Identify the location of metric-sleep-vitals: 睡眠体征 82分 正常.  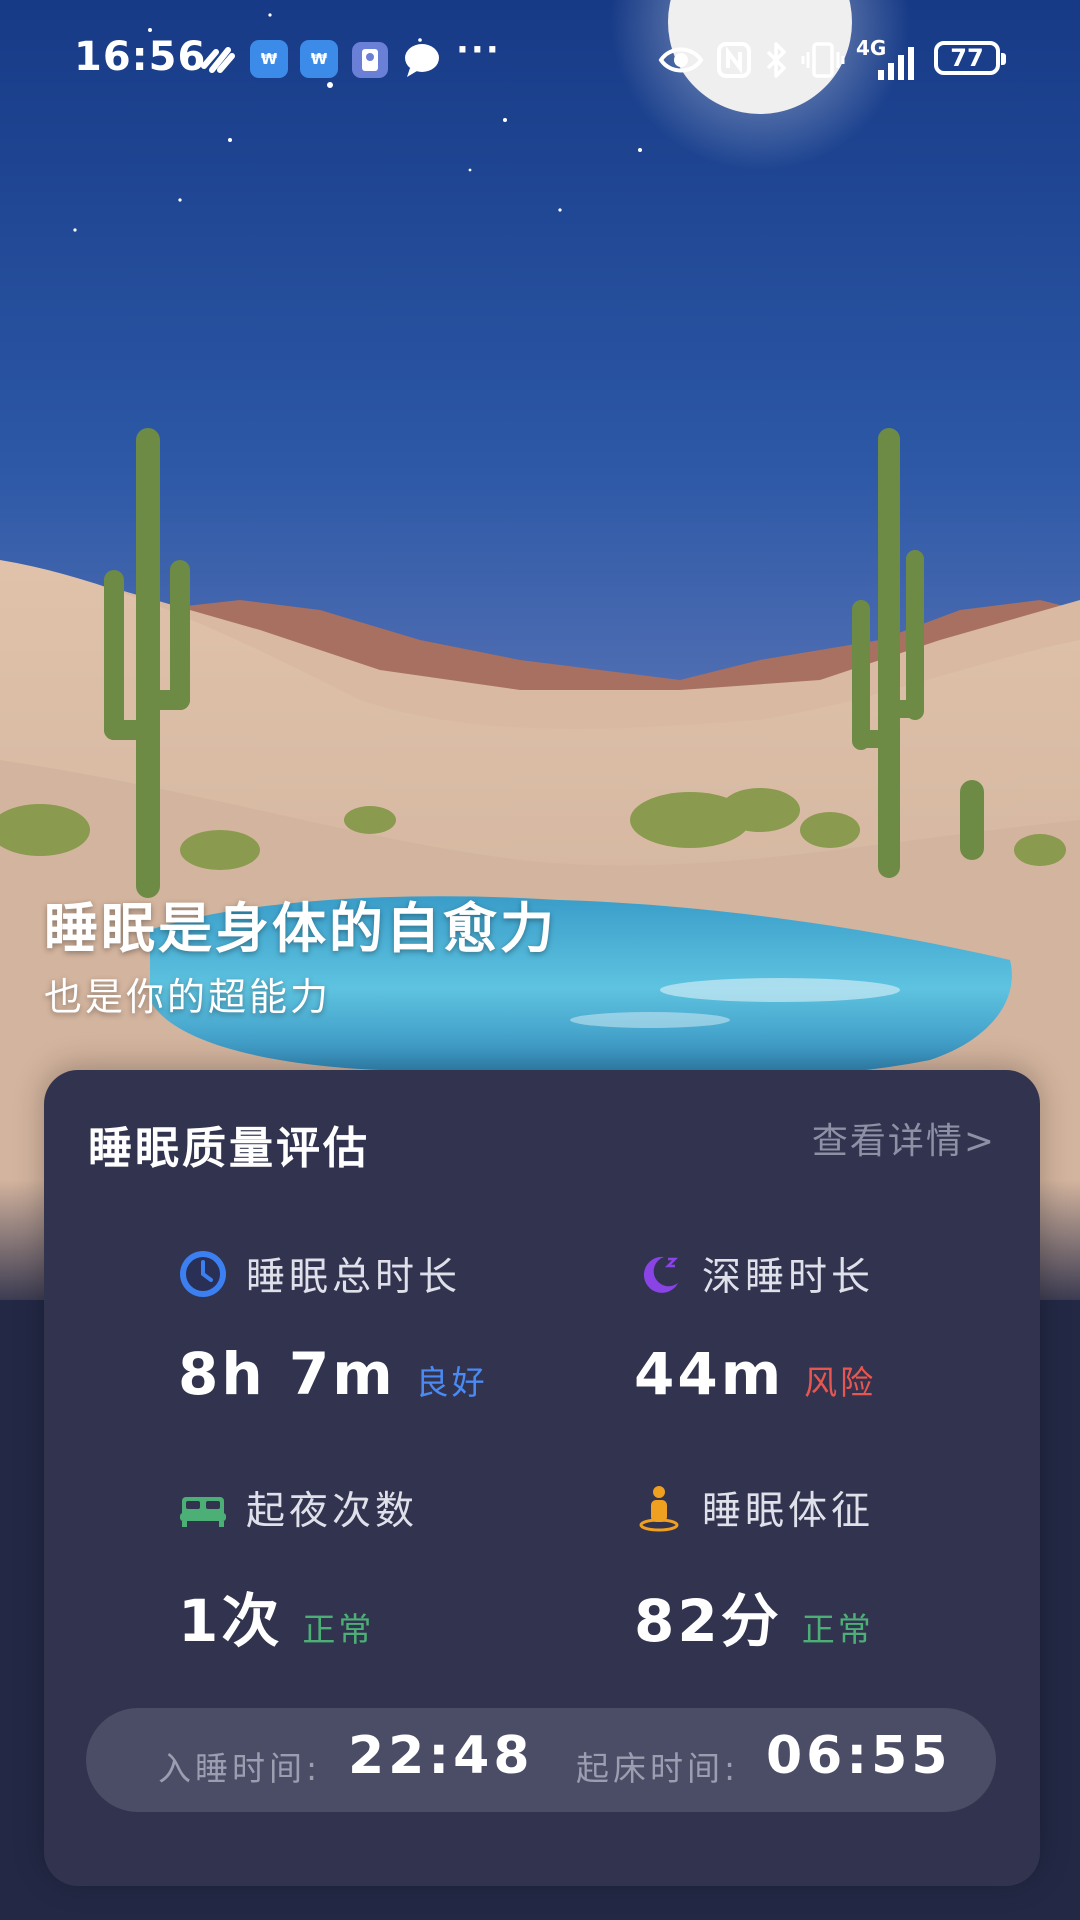
(844, 1582).